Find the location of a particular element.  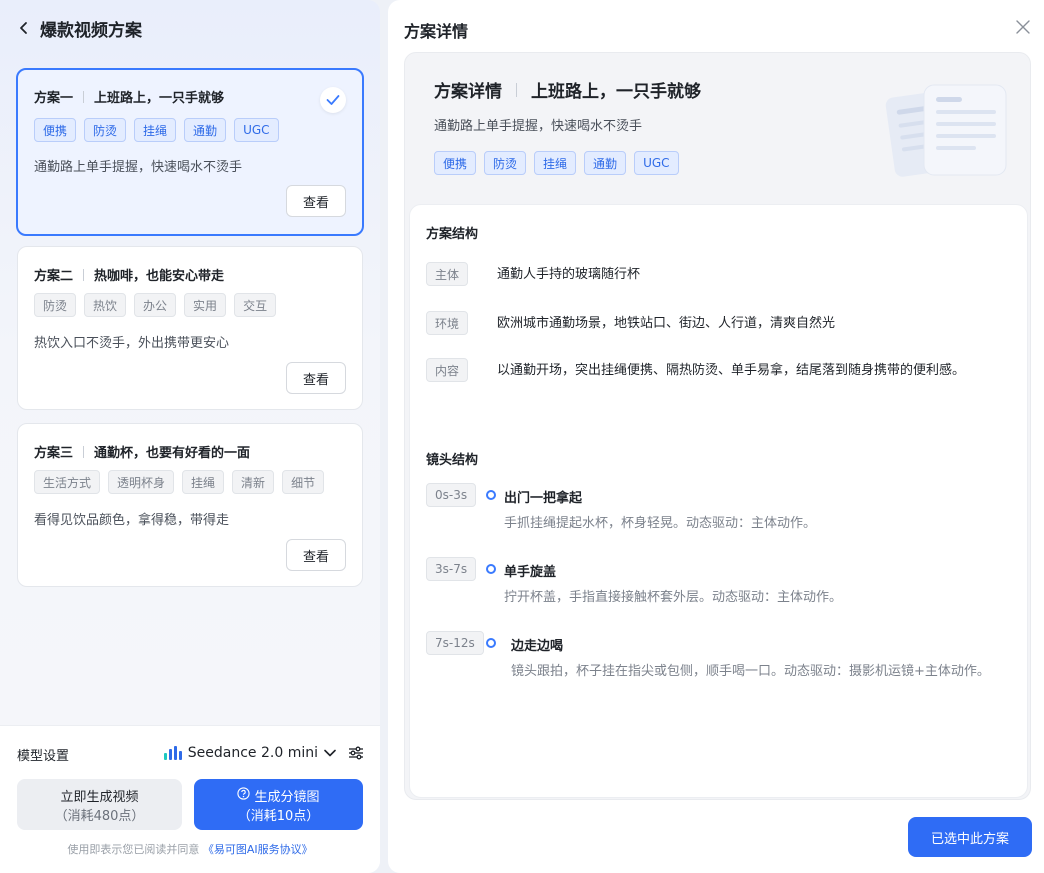

plan-tags: 生活方式 透明杯身 挂绳 清新 细节 is located at coordinates (179, 482).